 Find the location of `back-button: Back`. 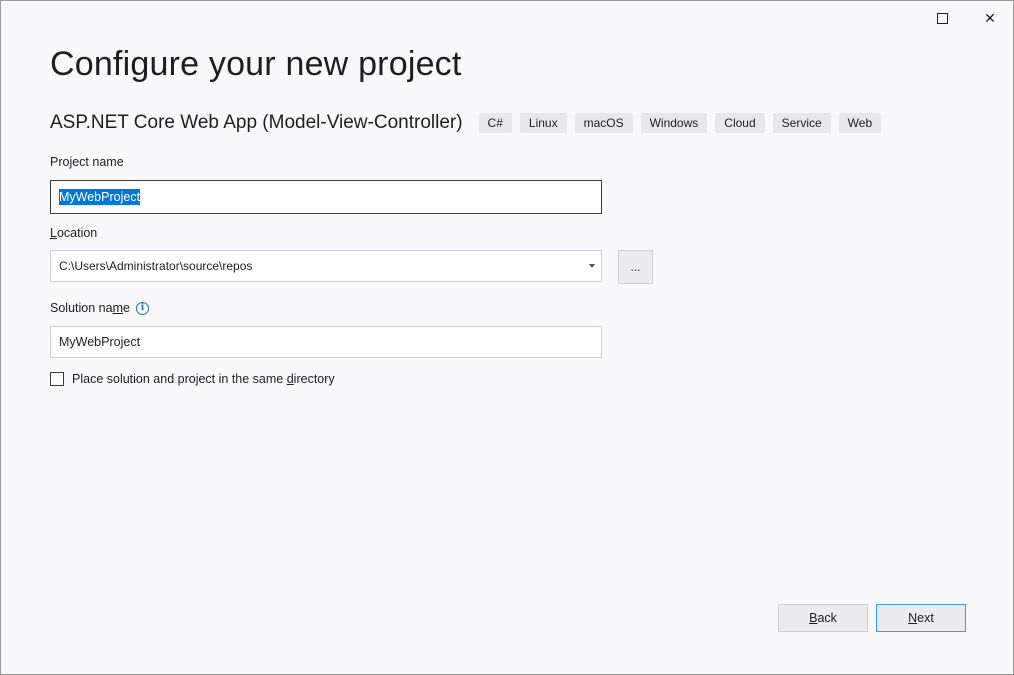

back-button: Back is located at coordinates (823, 618).